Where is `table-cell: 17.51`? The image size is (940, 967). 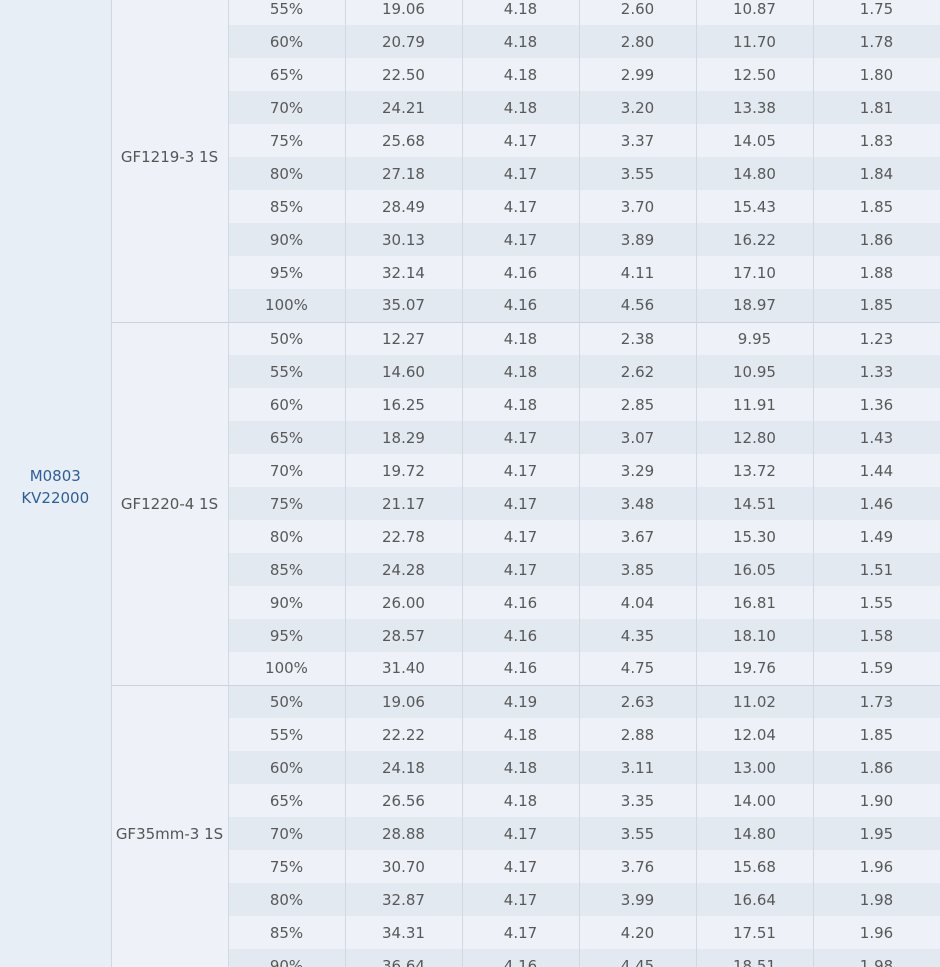
table-cell: 17.51 is located at coordinates (755, 932).